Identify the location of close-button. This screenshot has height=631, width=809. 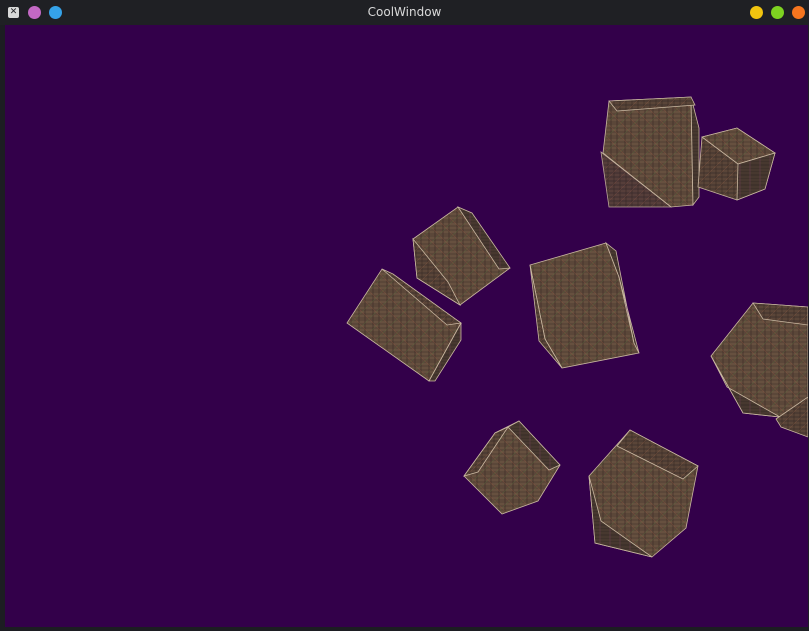
(798, 12).